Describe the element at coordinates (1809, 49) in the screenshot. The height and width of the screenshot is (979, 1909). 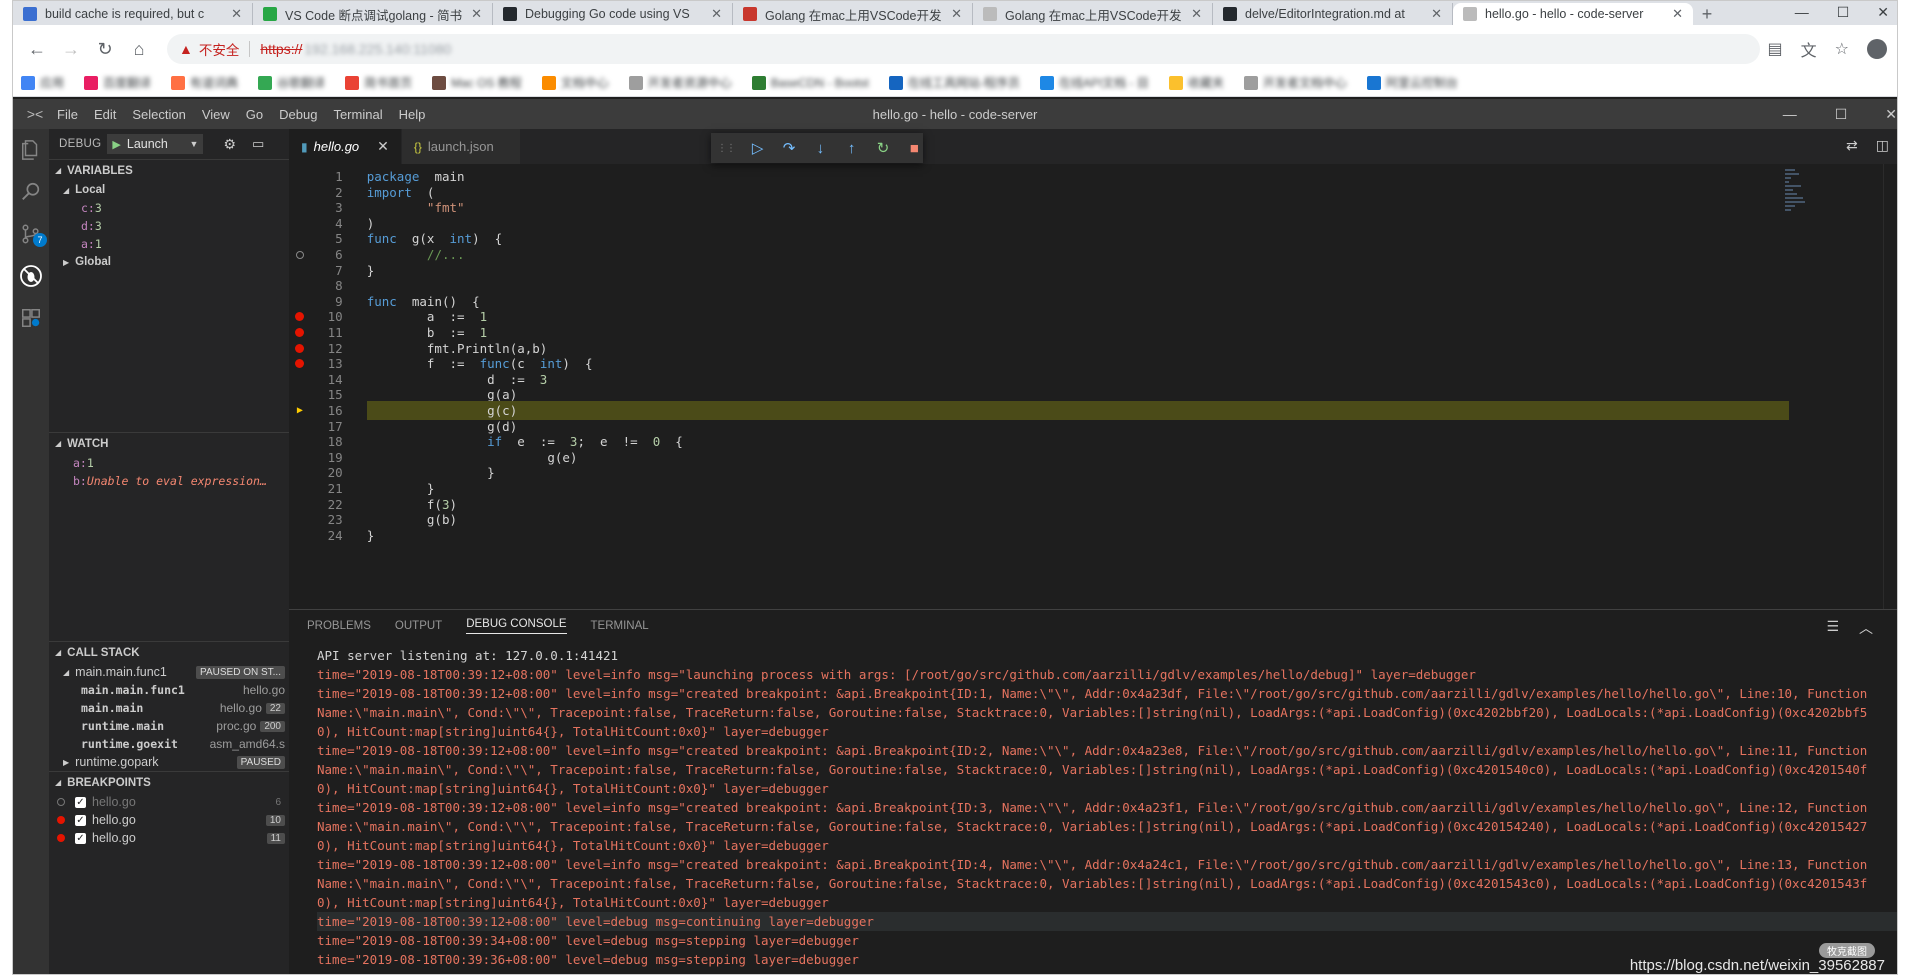
I see `translate-icon: 文` at that location.